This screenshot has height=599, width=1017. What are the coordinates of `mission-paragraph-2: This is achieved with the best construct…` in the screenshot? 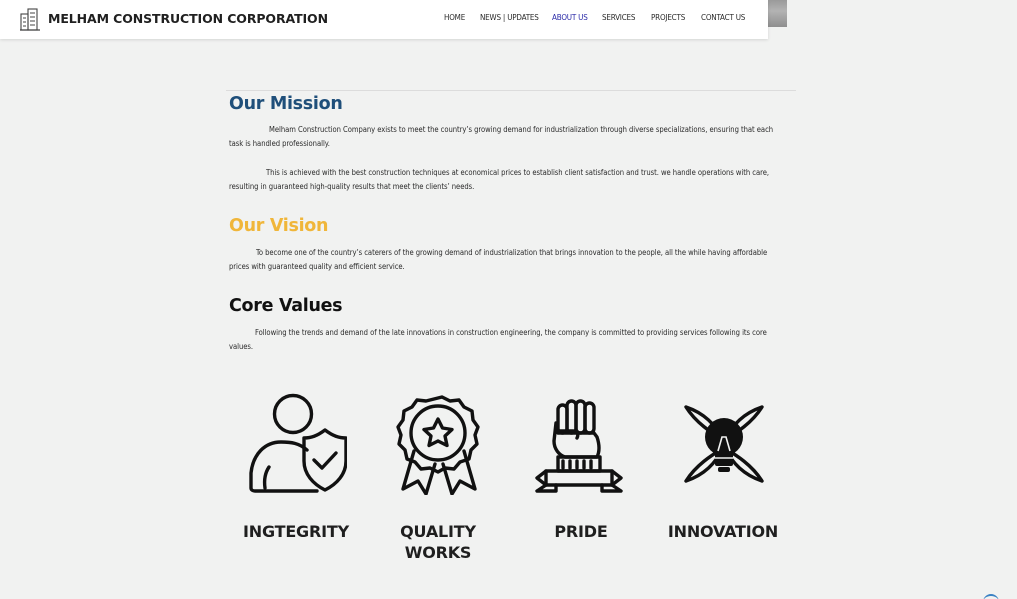 It's located at (499, 179).